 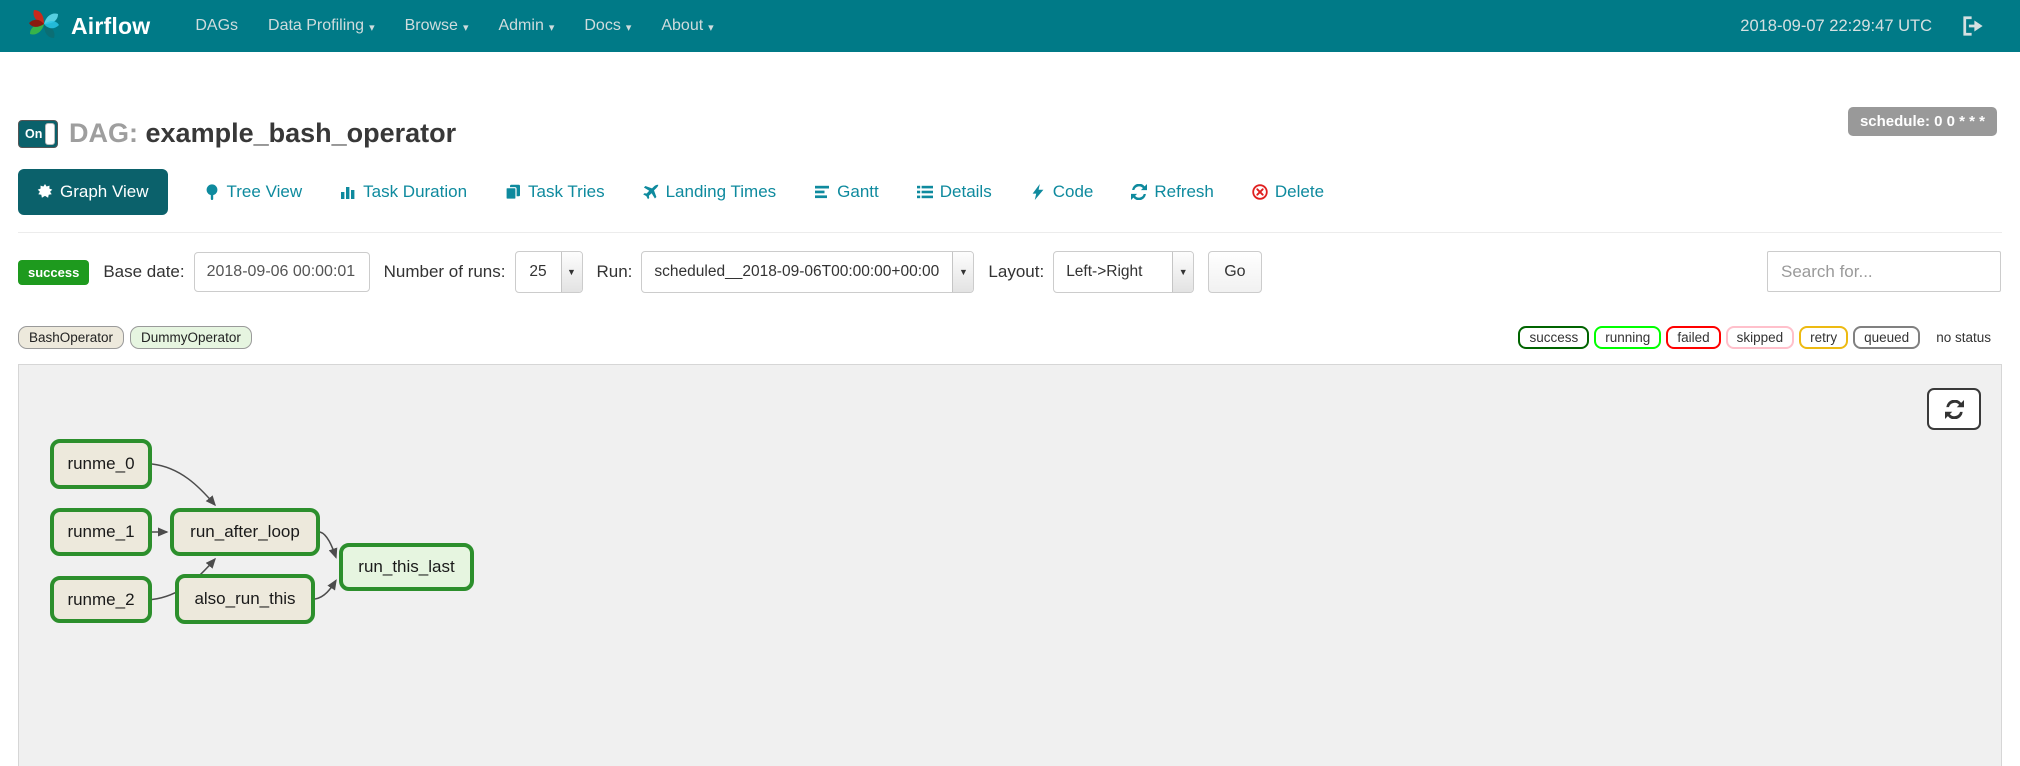 I want to click on run-select: scheduled__2018-09-06T00:00:00+00:00 ▼, so click(x=808, y=272).